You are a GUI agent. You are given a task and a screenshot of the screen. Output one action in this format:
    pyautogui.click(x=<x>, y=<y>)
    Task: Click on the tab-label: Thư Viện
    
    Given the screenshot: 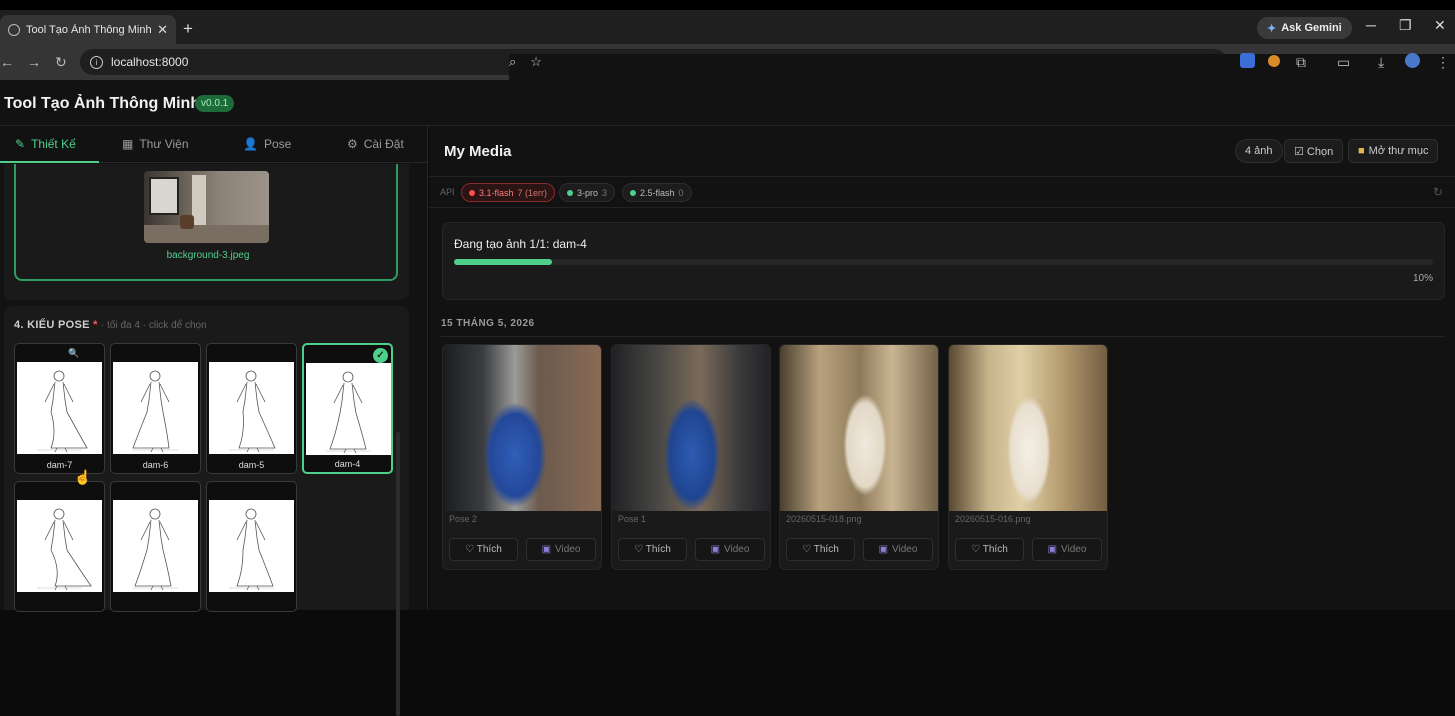 What is the action you would take?
    pyautogui.click(x=164, y=144)
    